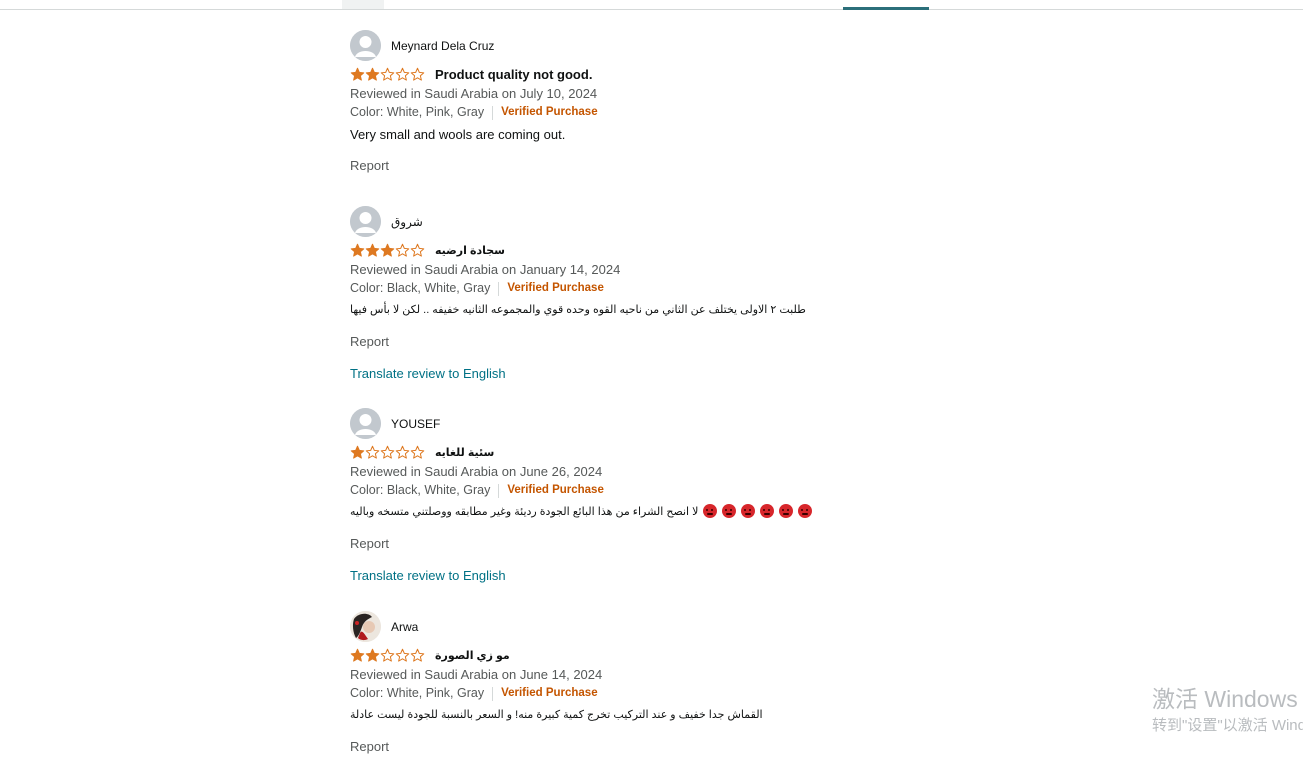 This screenshot has width=1303, height=764. I want to click on review-title: مو زي الصورة, so click(472, 655).